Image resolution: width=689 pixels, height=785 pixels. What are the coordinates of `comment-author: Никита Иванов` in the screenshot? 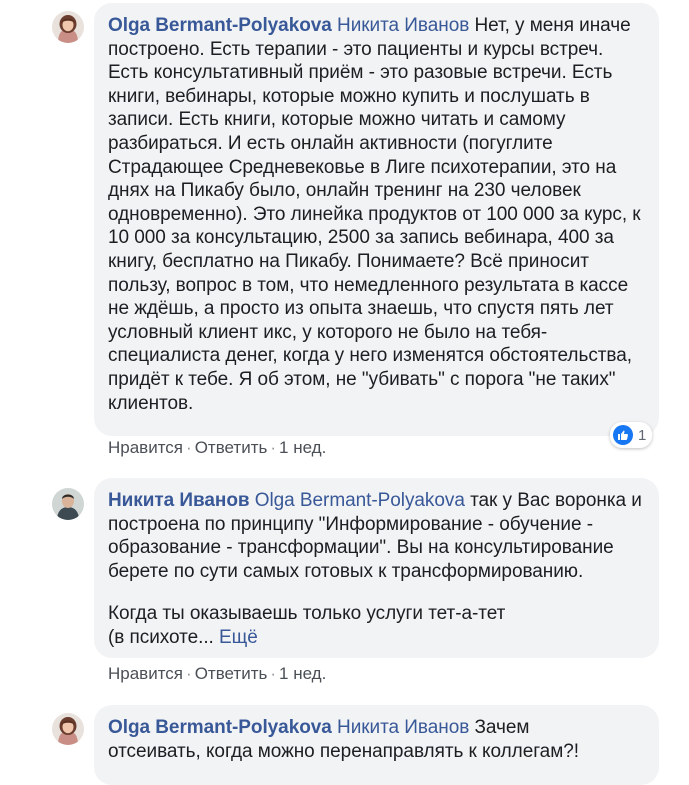 It's located at (179, 500).